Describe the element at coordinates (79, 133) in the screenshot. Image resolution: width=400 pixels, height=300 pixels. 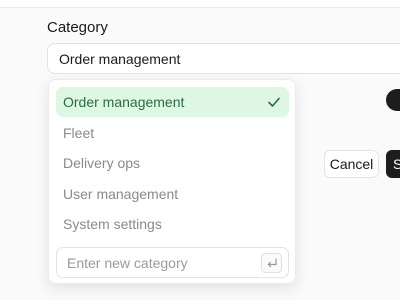
I see `option-label: Fleet` at that location.